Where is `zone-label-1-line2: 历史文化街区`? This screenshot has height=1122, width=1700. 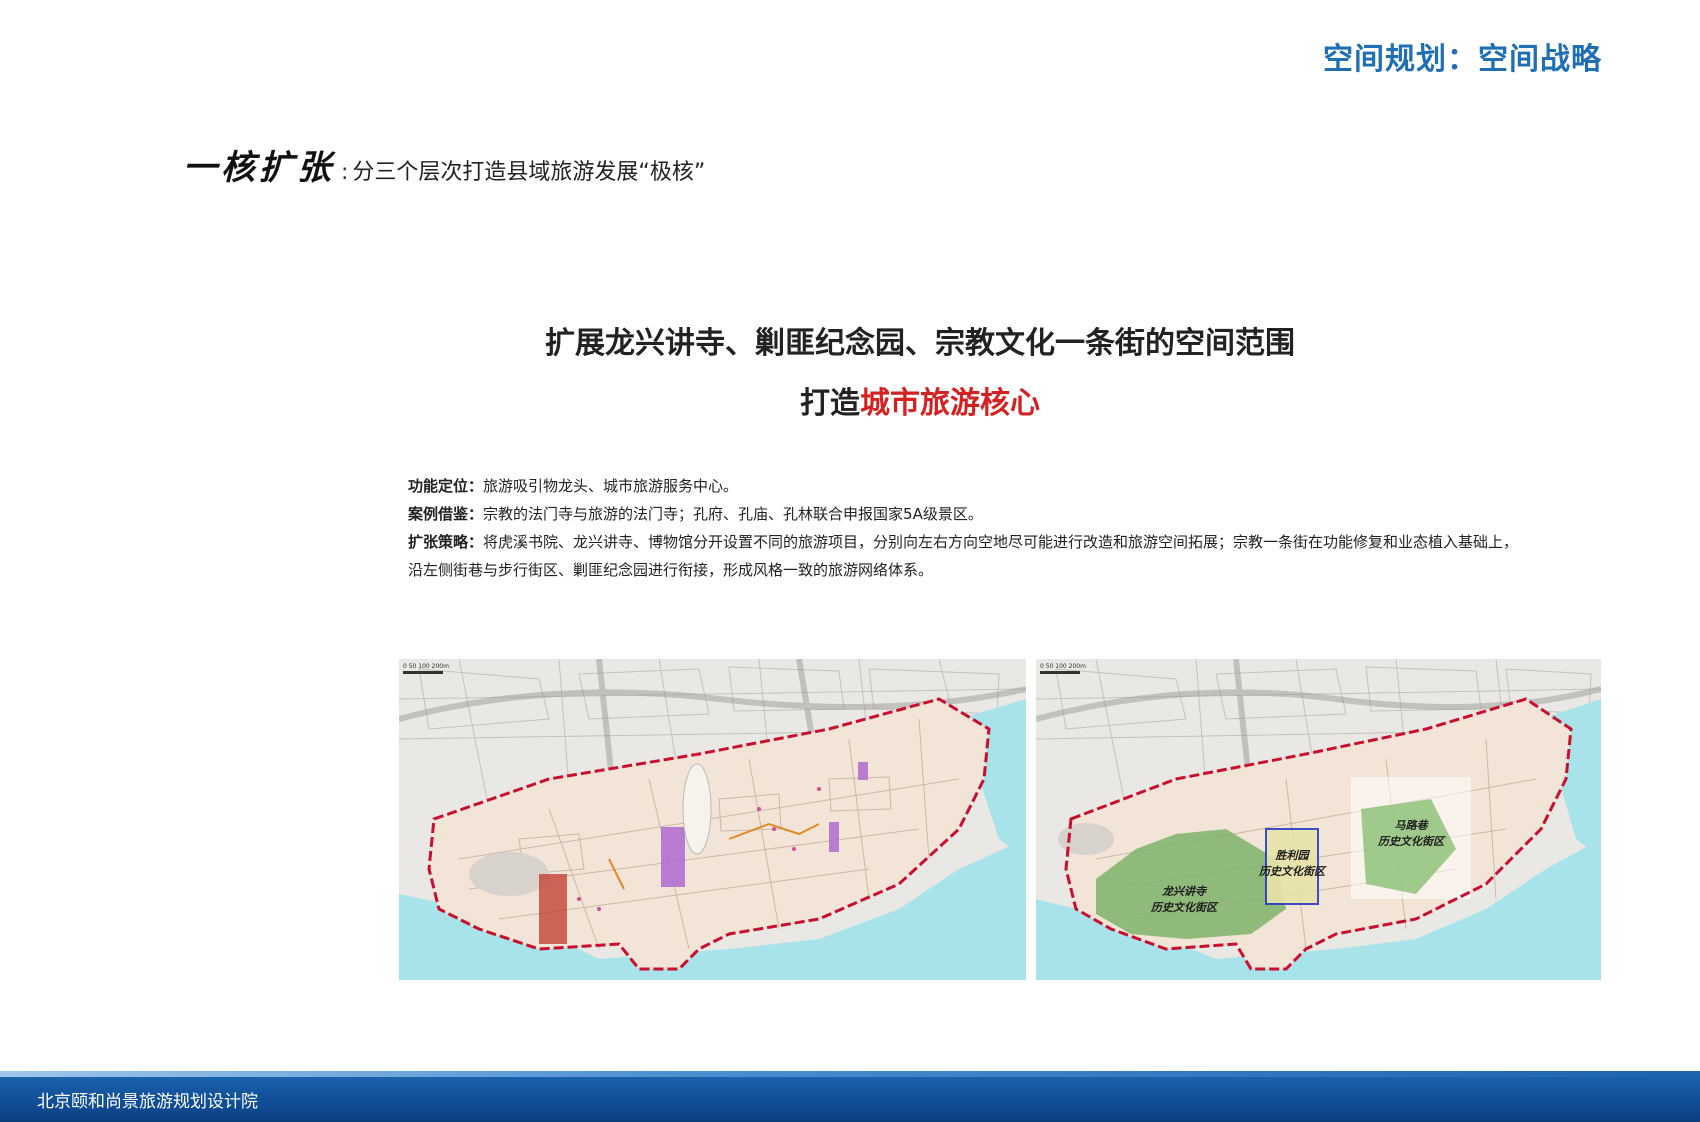 zone-label-1-line2: 历史文化街区 is located at coordinates (1184, 907).